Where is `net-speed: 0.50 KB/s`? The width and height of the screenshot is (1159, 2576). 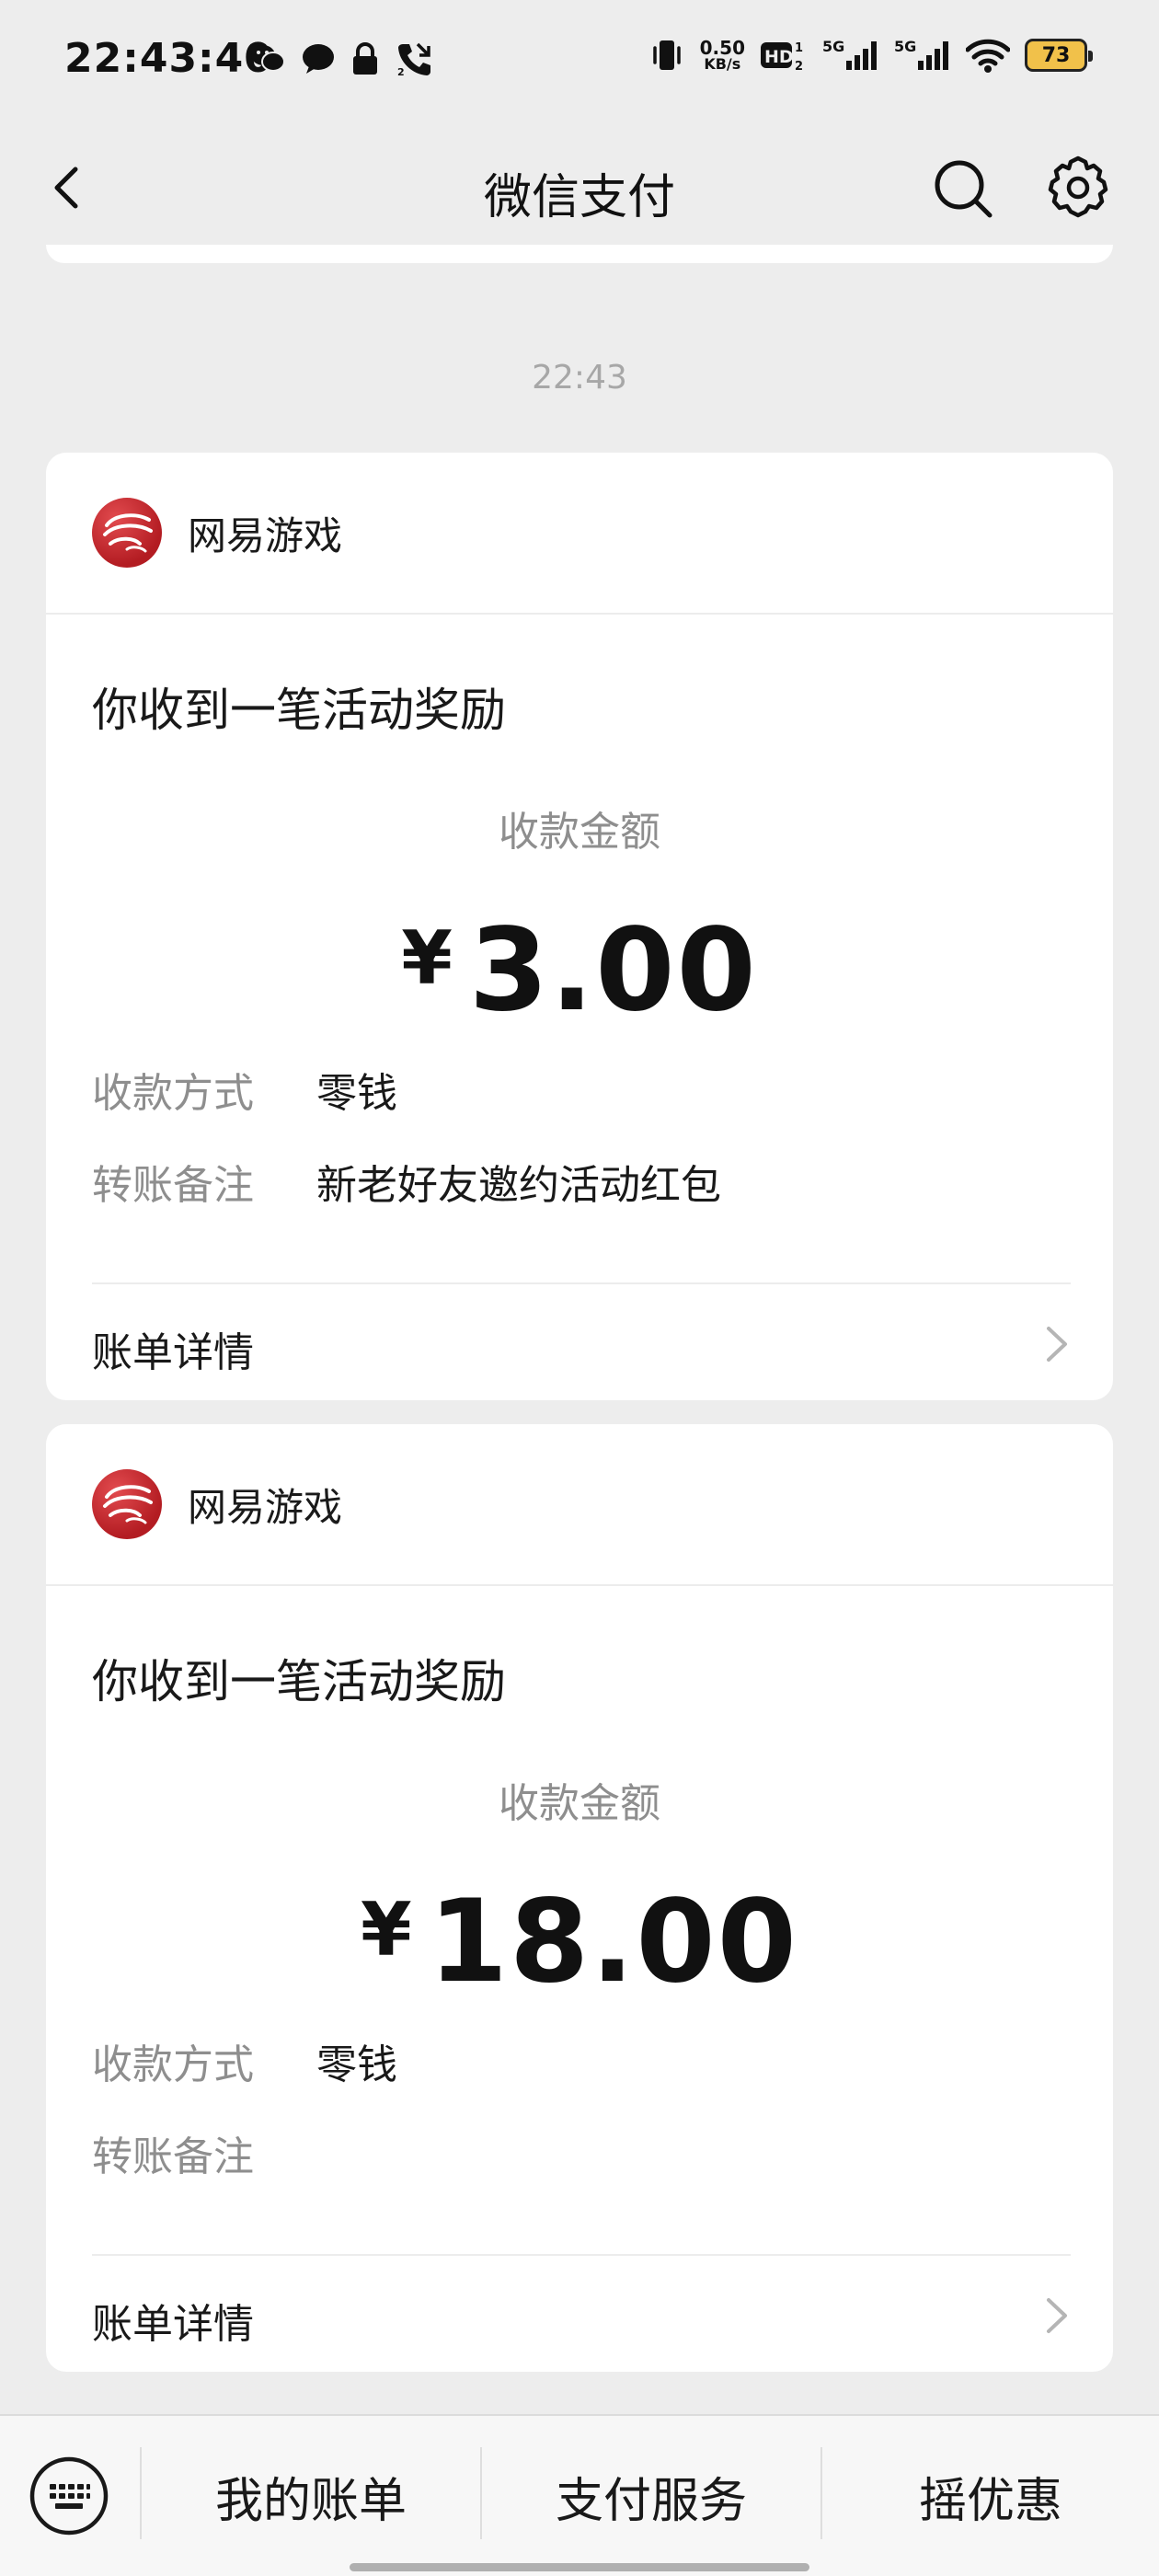
net-speed: 0.50 KB/s is located at coordinates (722, 55).